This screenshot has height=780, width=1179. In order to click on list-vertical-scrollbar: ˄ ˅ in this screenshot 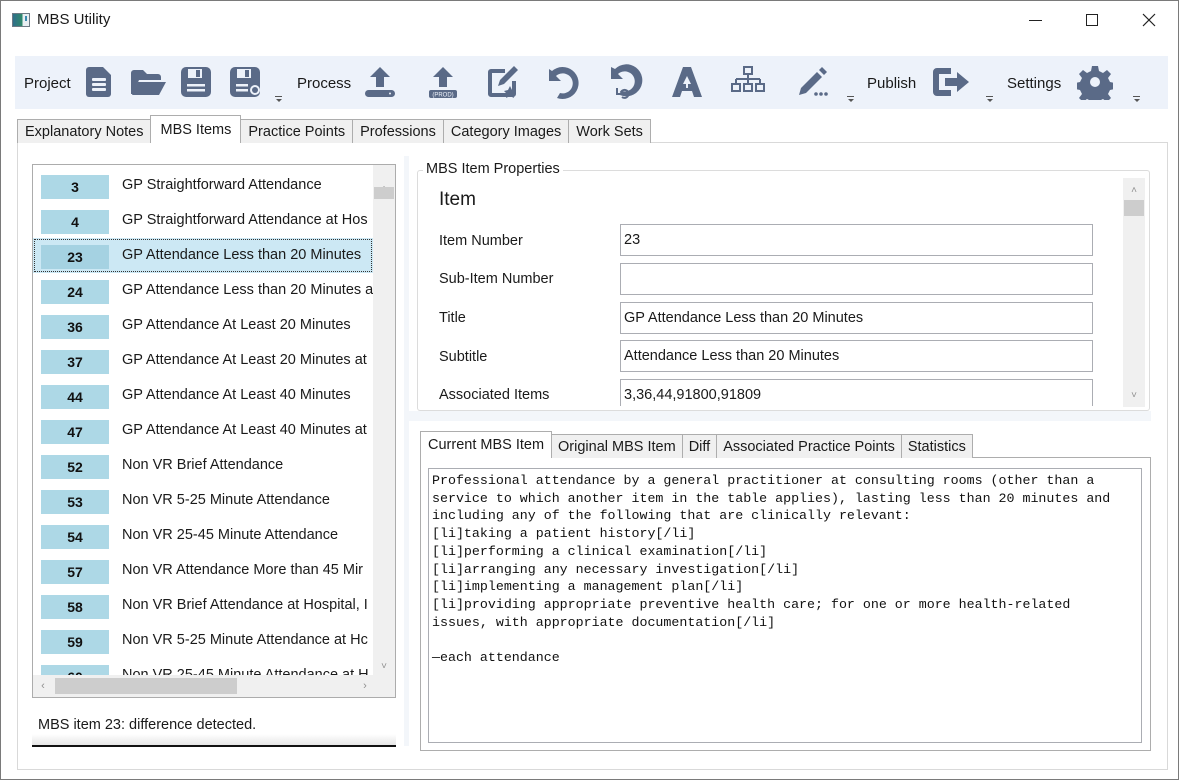, I will do `click(384, 420)`.